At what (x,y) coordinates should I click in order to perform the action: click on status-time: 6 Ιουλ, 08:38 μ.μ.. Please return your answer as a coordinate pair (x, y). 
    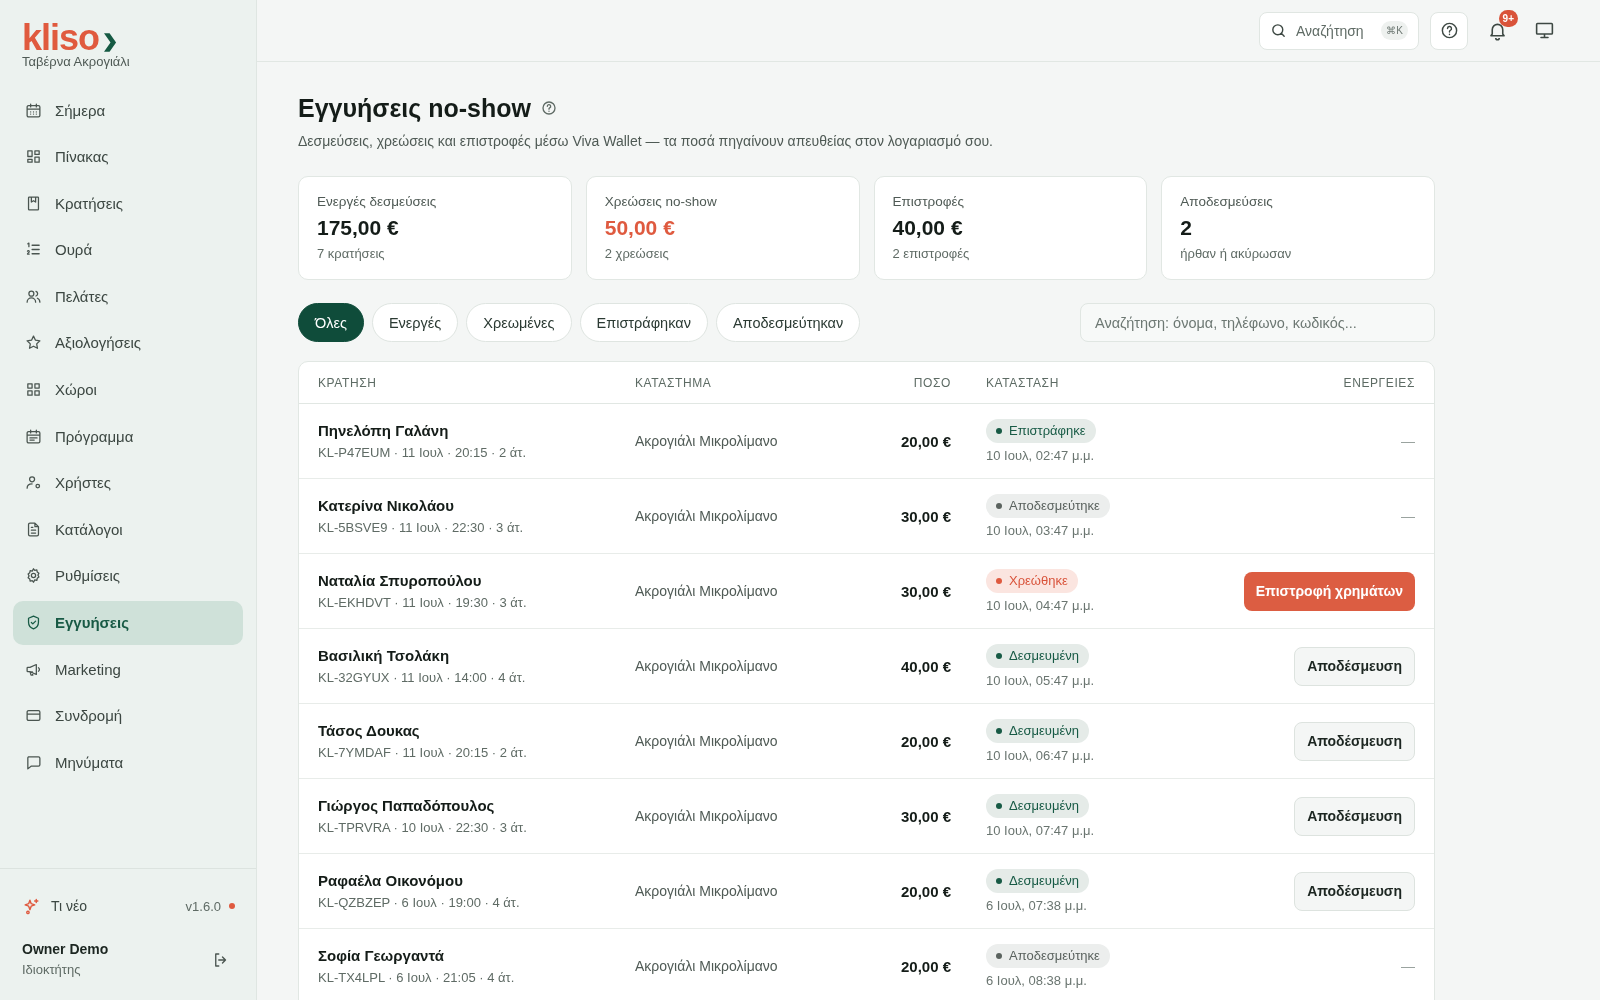
    Looking at the image, I should click on (1036, 980).